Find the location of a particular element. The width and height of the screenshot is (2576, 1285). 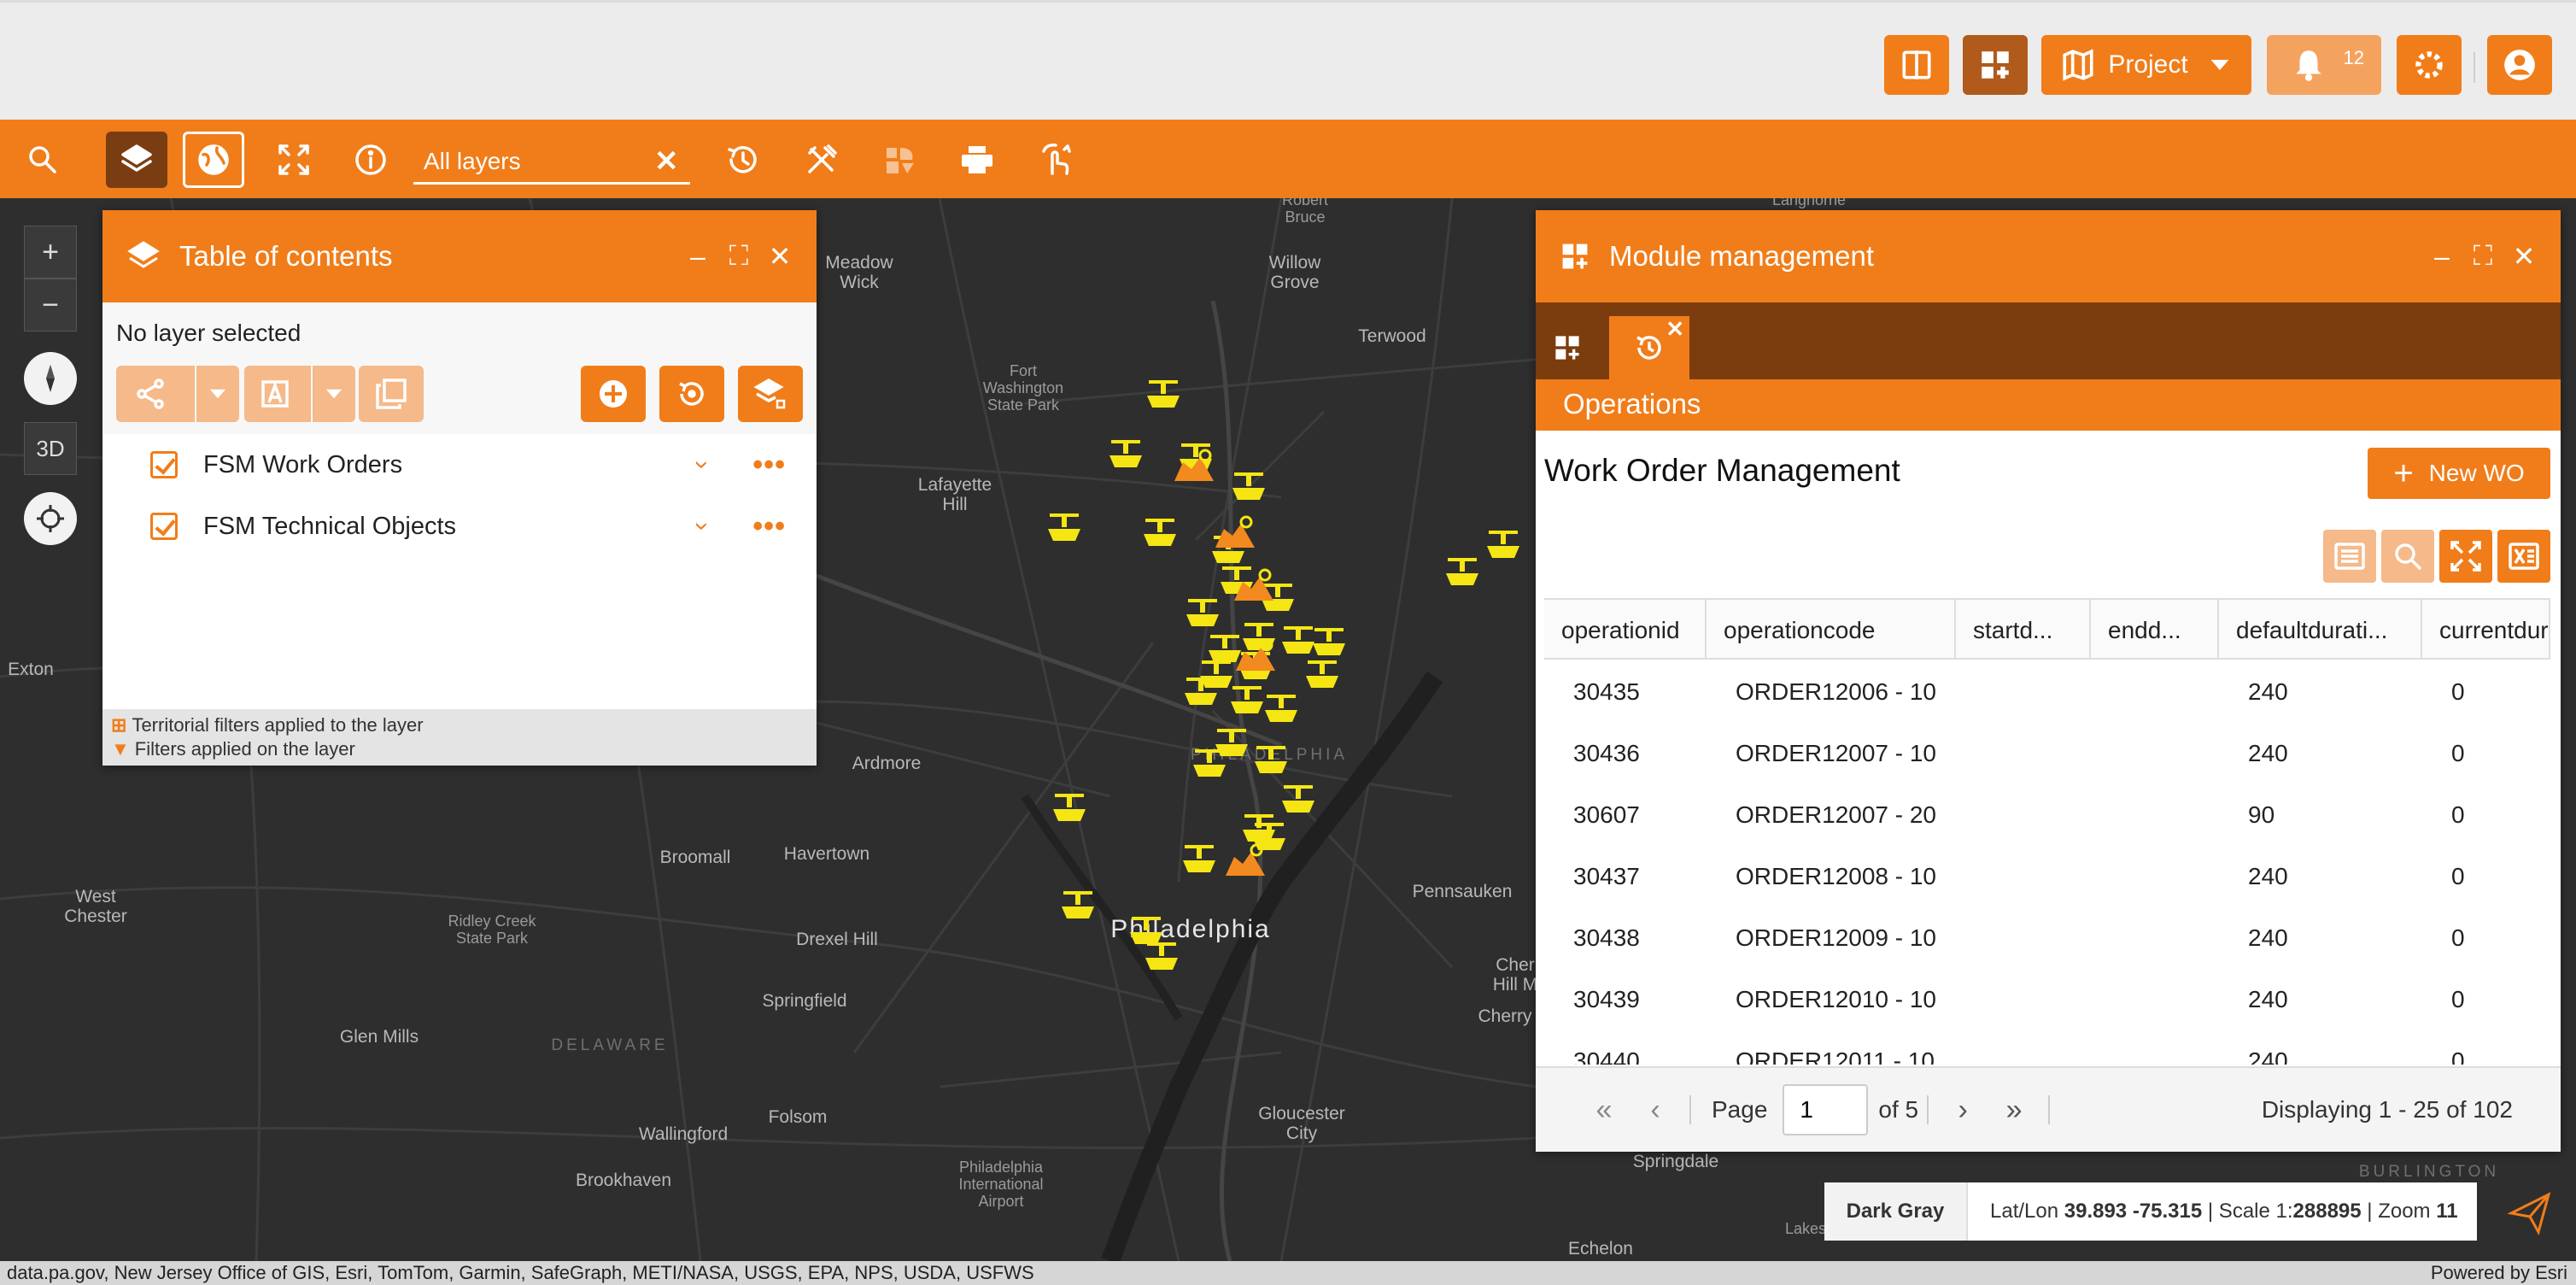

copy-layer-button is located at coordinates (391, 394).